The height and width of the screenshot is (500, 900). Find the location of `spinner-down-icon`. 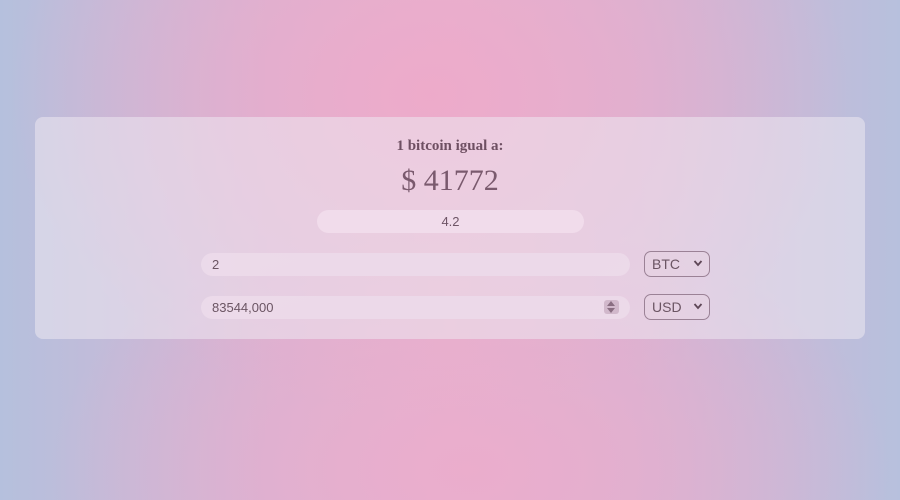

spinner-down-icon is located at coordinates (611, 310).